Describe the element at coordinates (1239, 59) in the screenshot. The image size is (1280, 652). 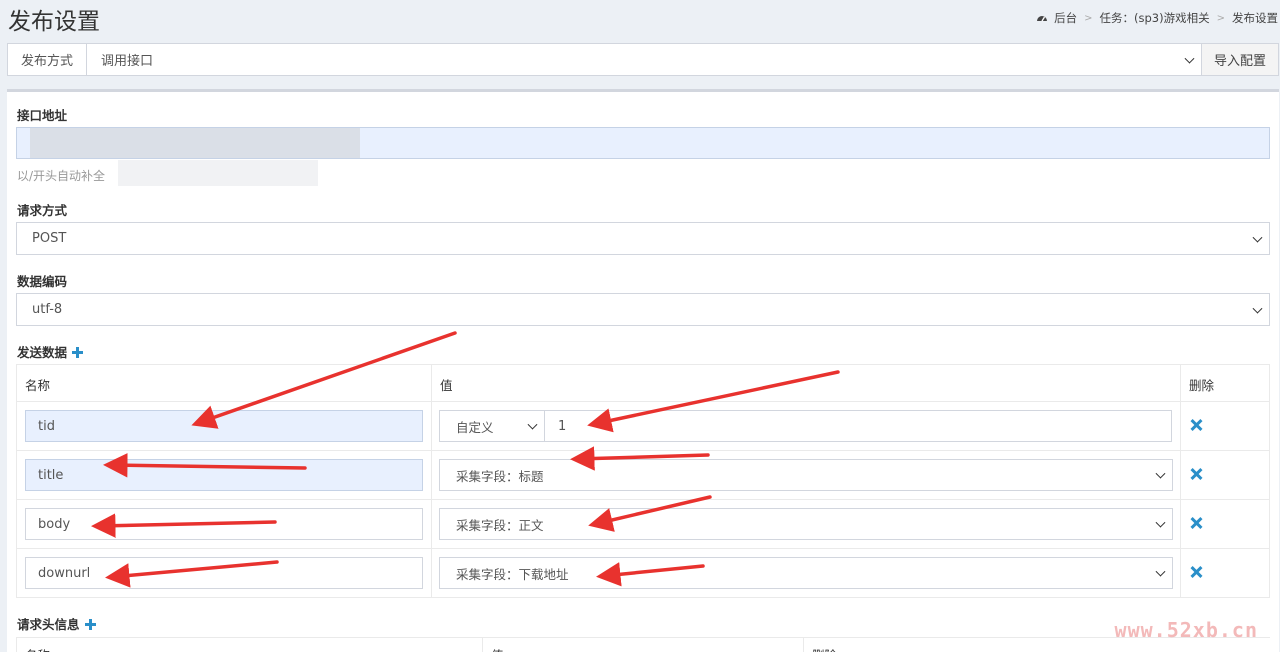
I see `import-config-button: 导入配置` at that location.